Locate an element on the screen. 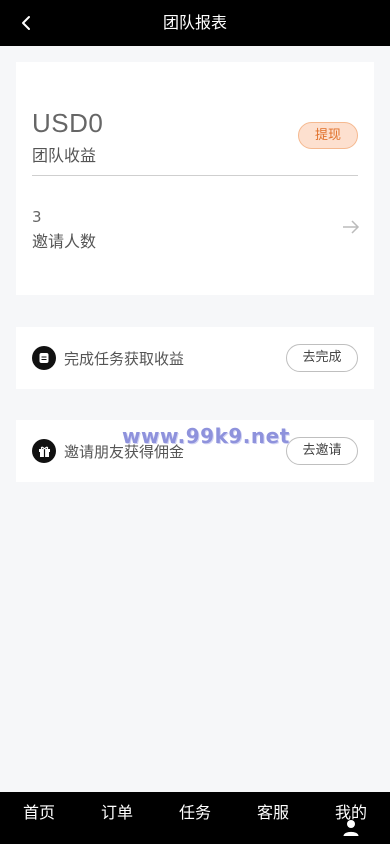 Image resolution: width=390 pixels, height=844 pixels. complete-task-button: 去完成 is located at coordinates (322, 358).